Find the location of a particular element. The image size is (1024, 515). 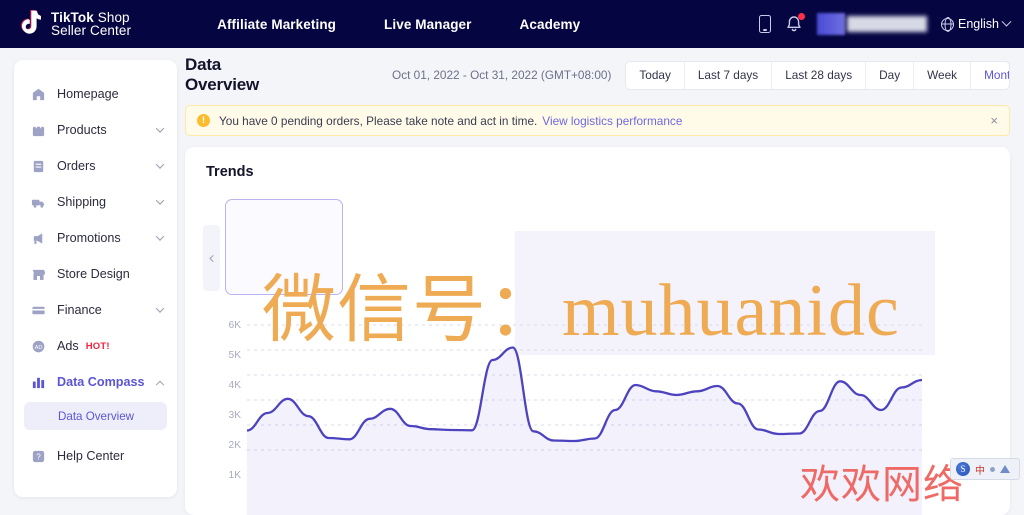

y-tick-5k: 5K is located at coordinates (235, 356).